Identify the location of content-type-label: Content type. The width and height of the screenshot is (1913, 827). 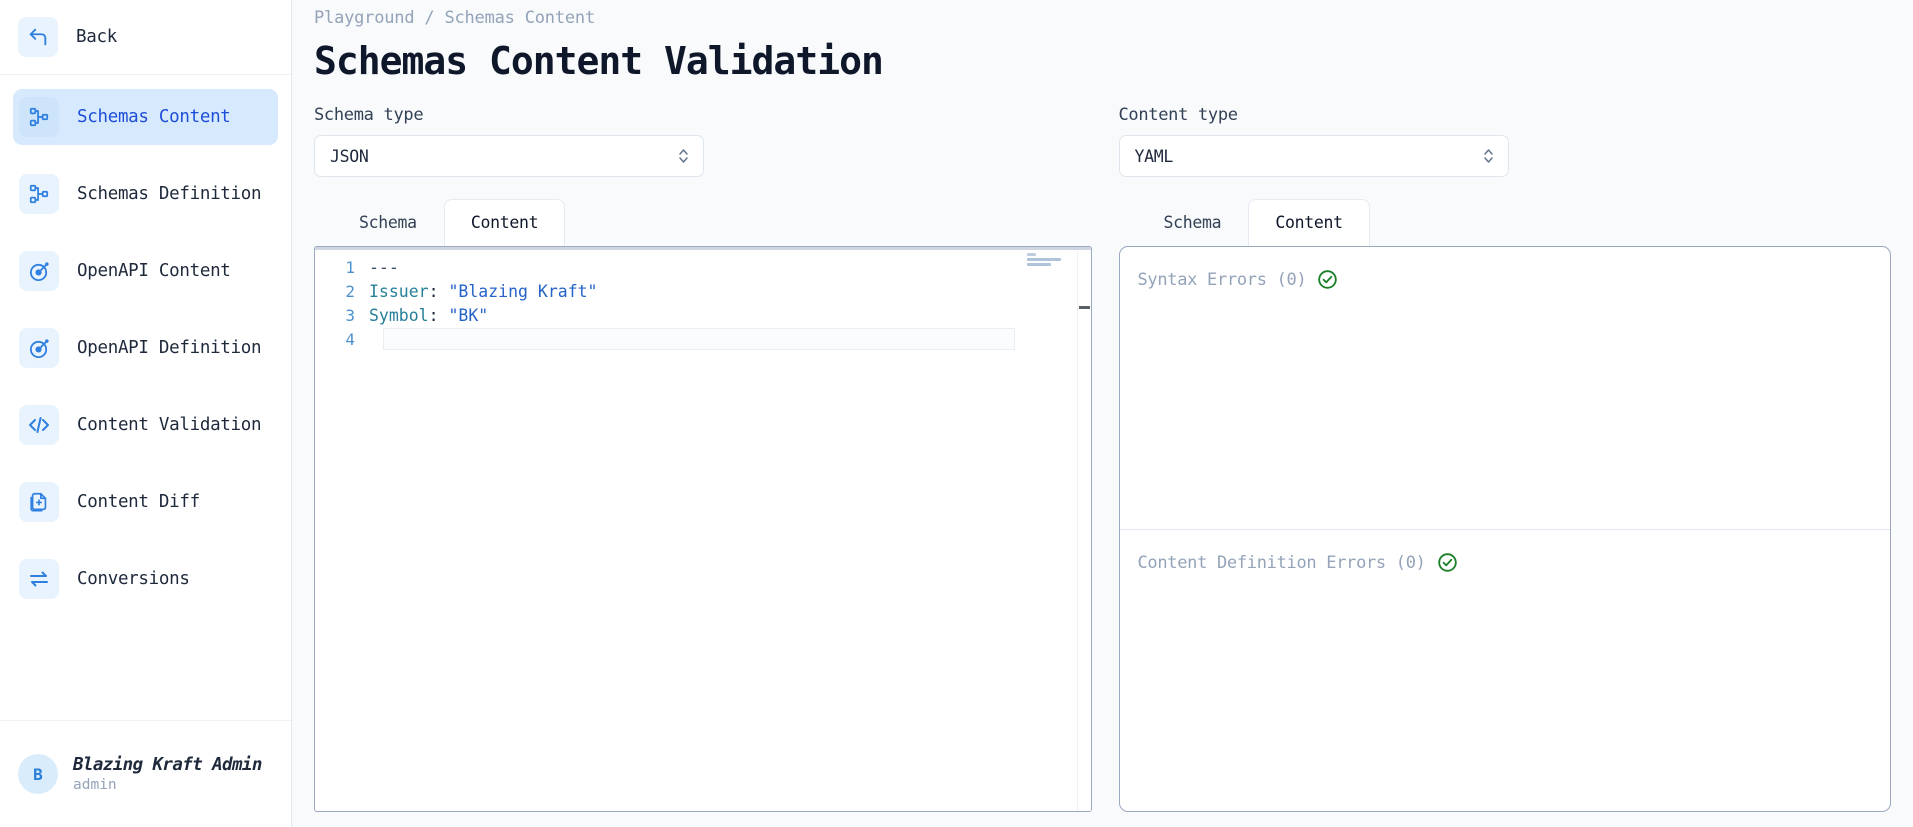
(1178, 115).